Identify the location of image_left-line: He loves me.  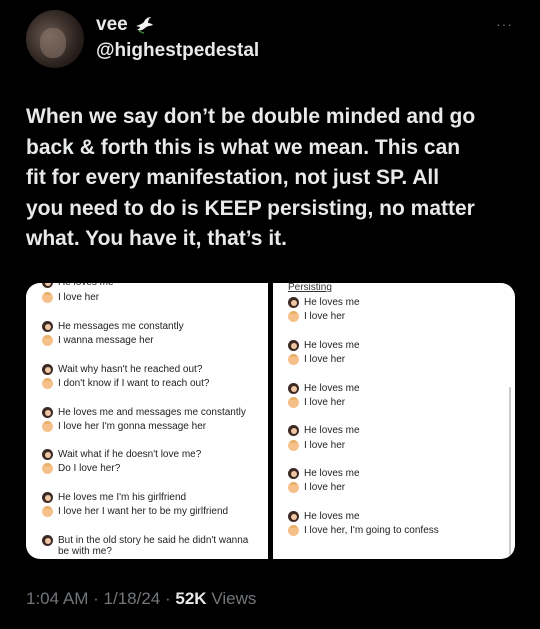
(78, 285).